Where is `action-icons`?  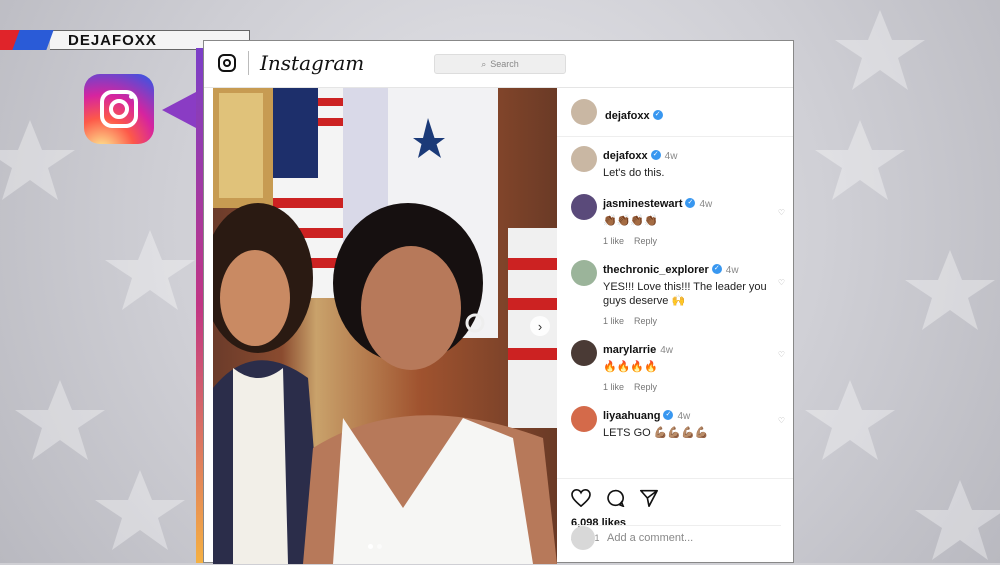
action-icons is located at coordinates (615, 498).